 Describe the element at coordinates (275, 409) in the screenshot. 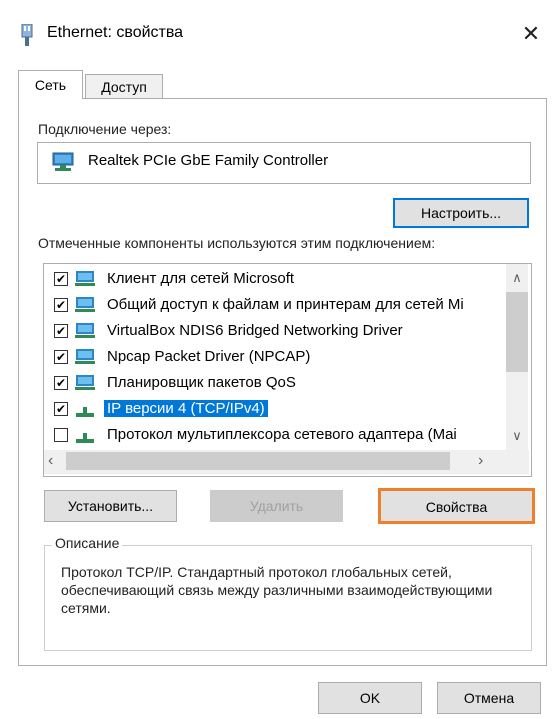

I see `list-item-selected: ✔ IP версии 4 (TCP/IPv4)` at that location.